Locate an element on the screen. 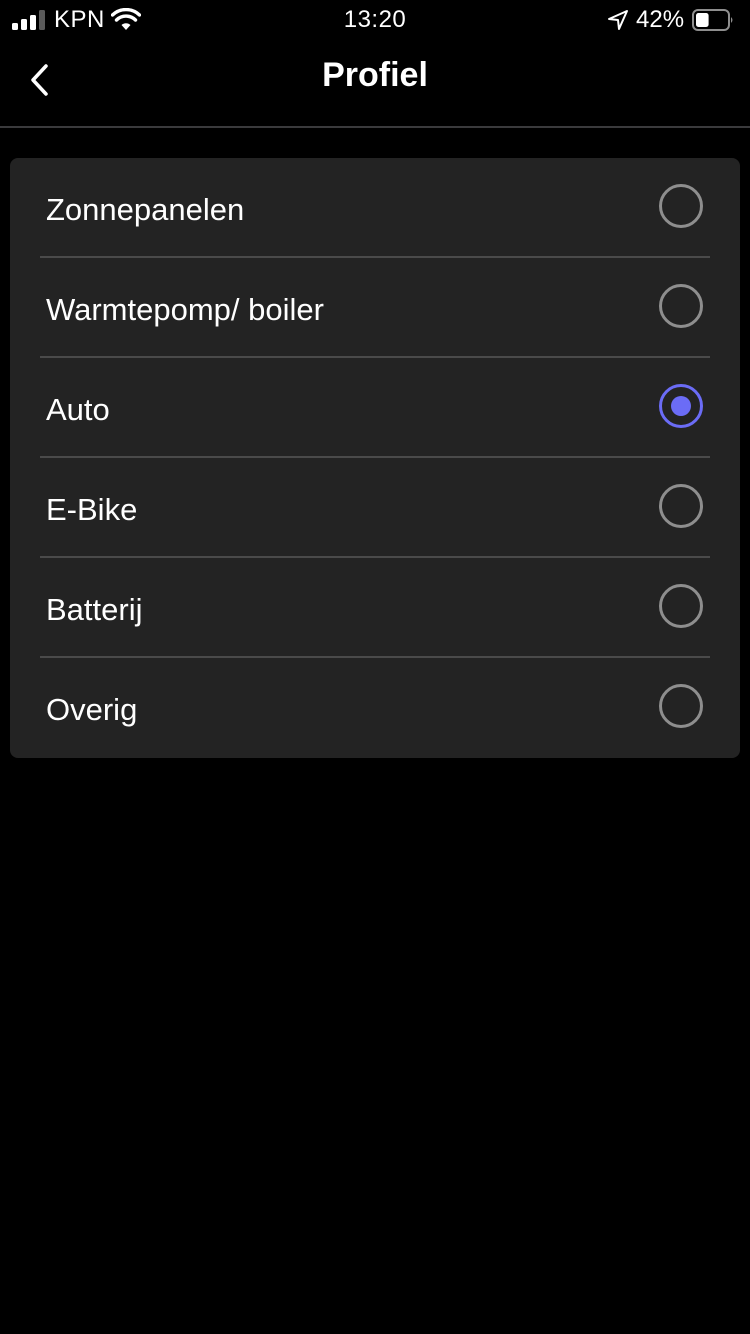  option-label: E-Bike is located at coordinates (92, 509).